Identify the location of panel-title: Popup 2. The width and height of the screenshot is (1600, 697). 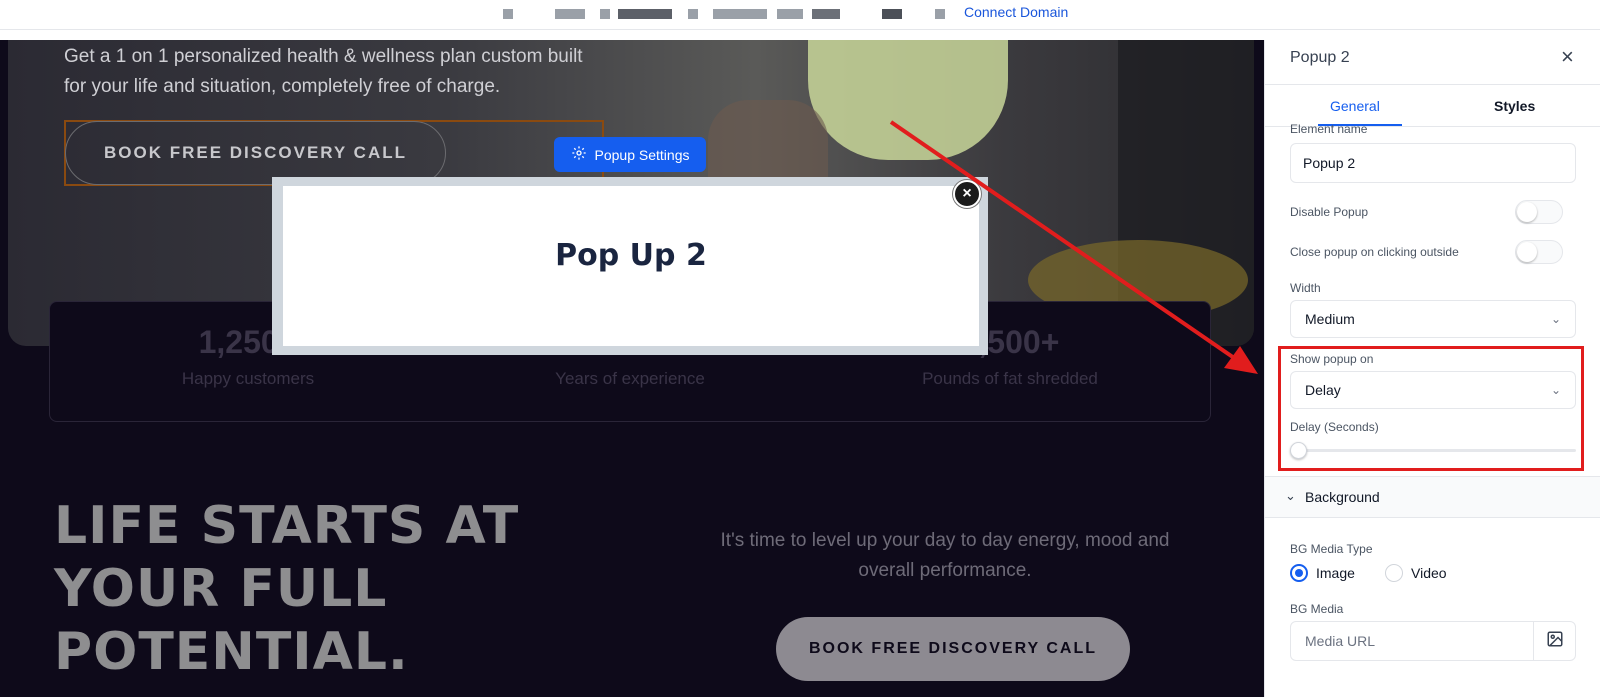
(1320, 57).